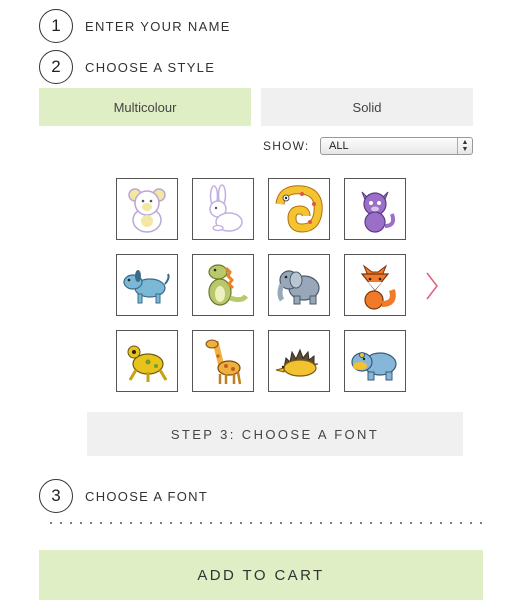 This screenshot has width=514, height=615. I want to click on animal-tile-bunny, so click(223, 209).